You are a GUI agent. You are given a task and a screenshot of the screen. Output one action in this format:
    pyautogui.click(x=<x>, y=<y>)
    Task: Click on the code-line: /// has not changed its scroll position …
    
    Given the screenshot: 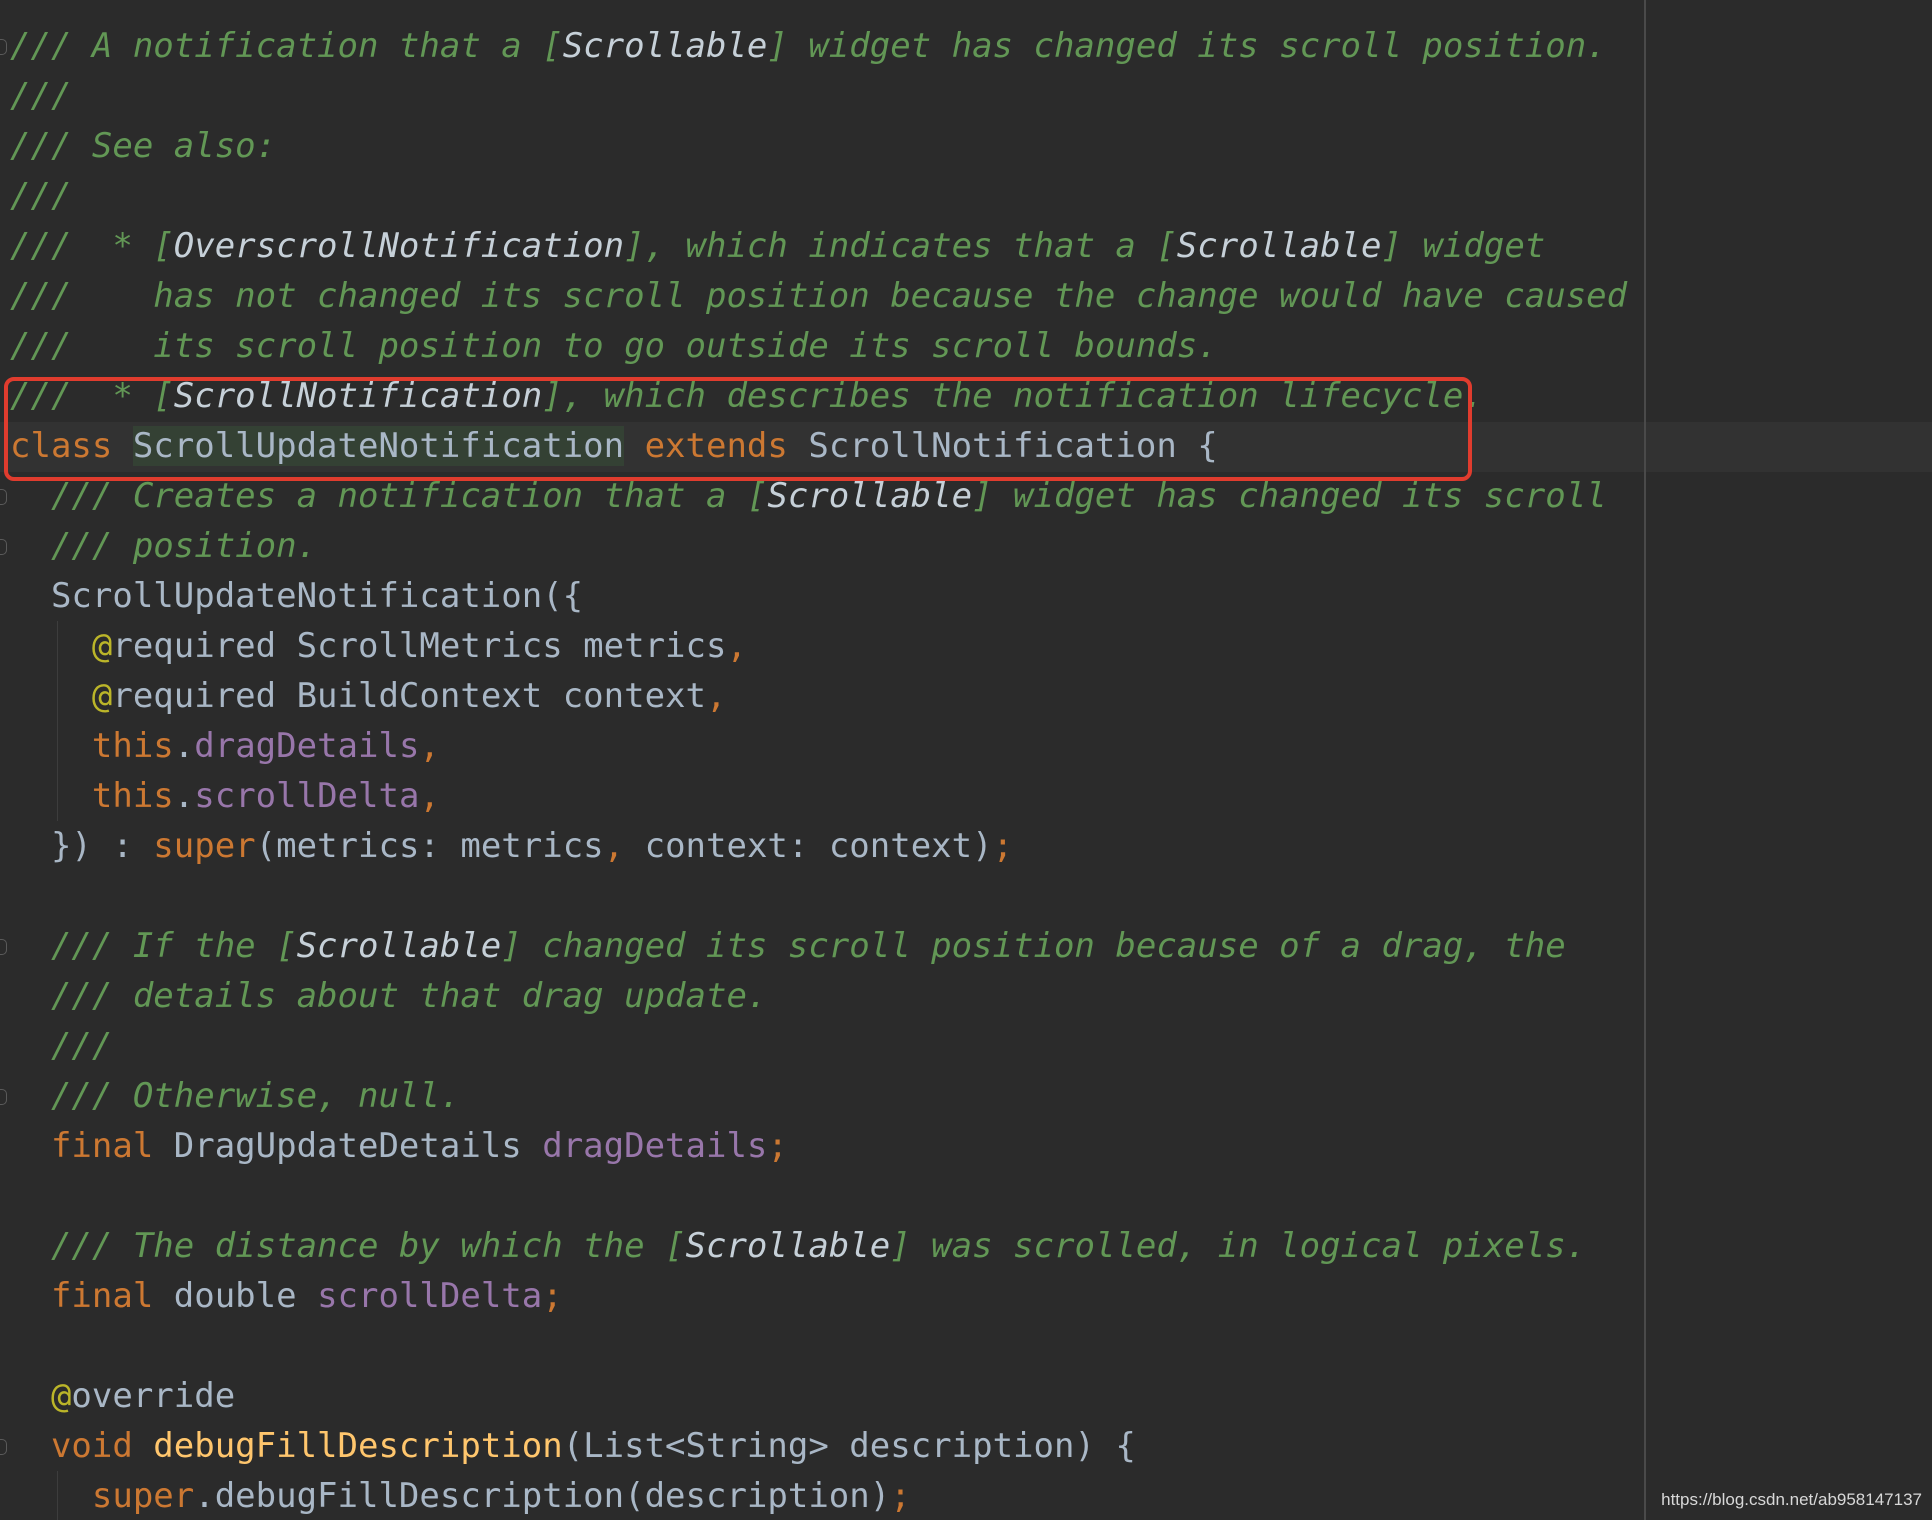 What is the action you would take?
    pyautogui.click(x=818, y=296)
    